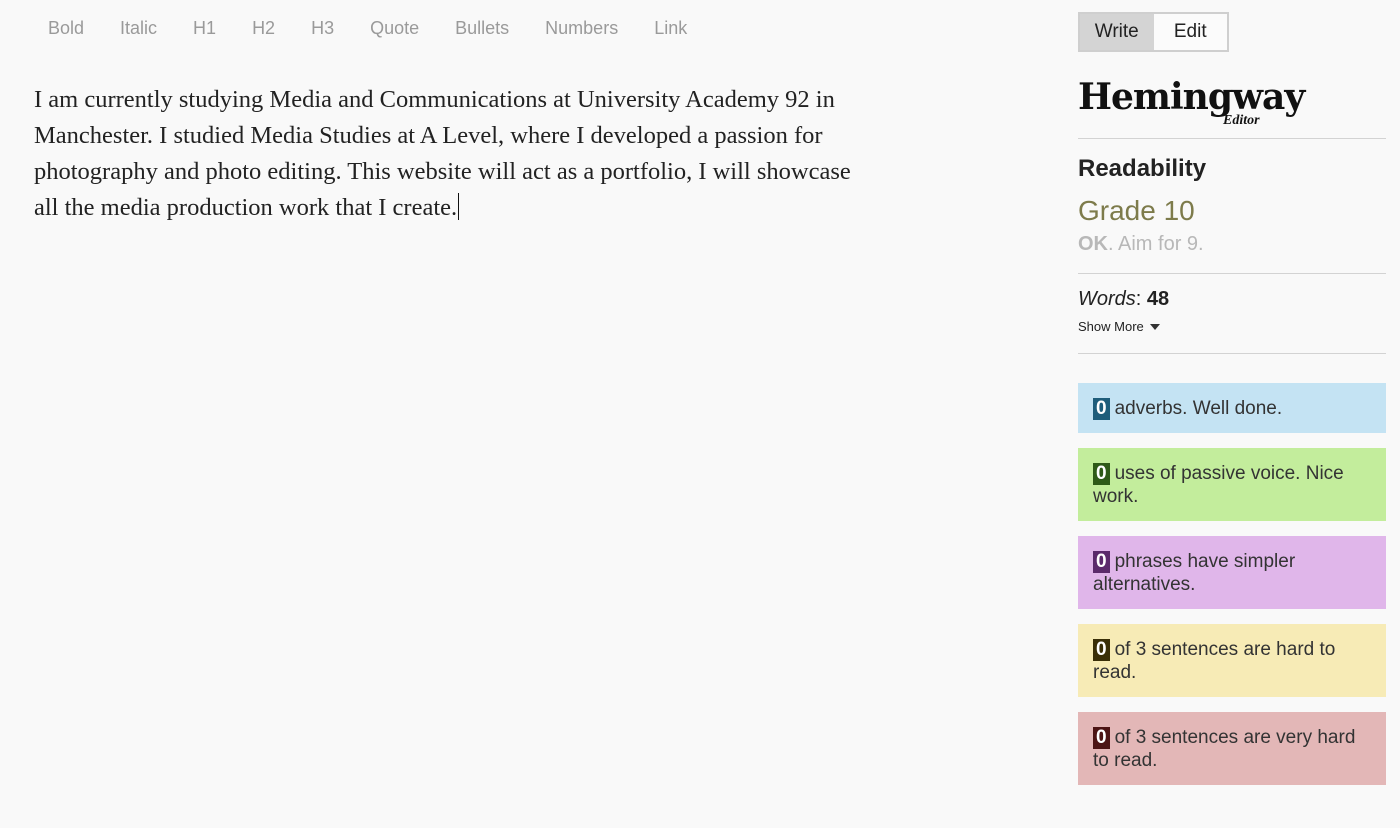 Image resolution: width=1400 pixels, height=828 pixels. Describe the element at coordinates (1142, 168) in the screenshot. I see `readability-heading: Readability` at that location.